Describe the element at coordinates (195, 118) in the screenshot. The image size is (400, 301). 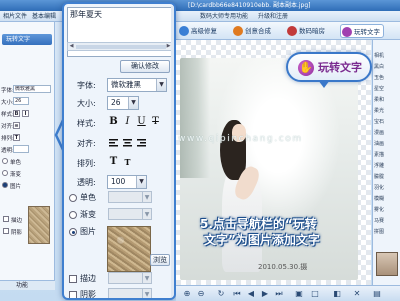
I see `background-foliage` at that location.